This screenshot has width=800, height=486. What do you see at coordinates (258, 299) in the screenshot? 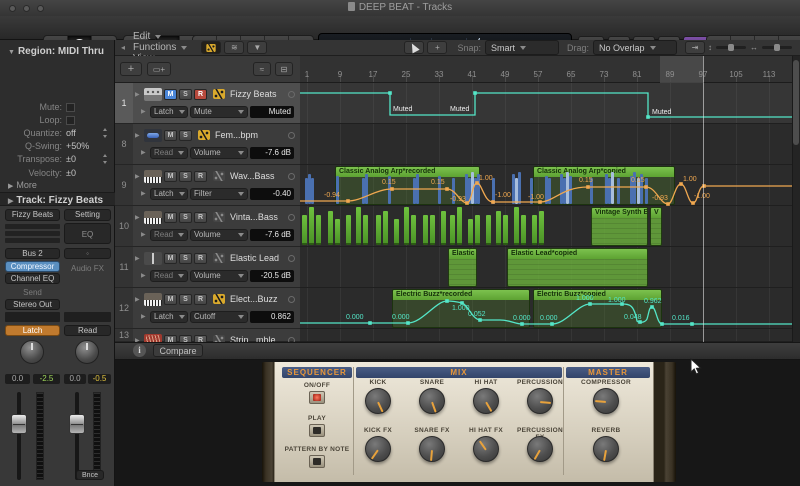
I see `track-name: Elect...Buzz` at bounding box center [258, 299].